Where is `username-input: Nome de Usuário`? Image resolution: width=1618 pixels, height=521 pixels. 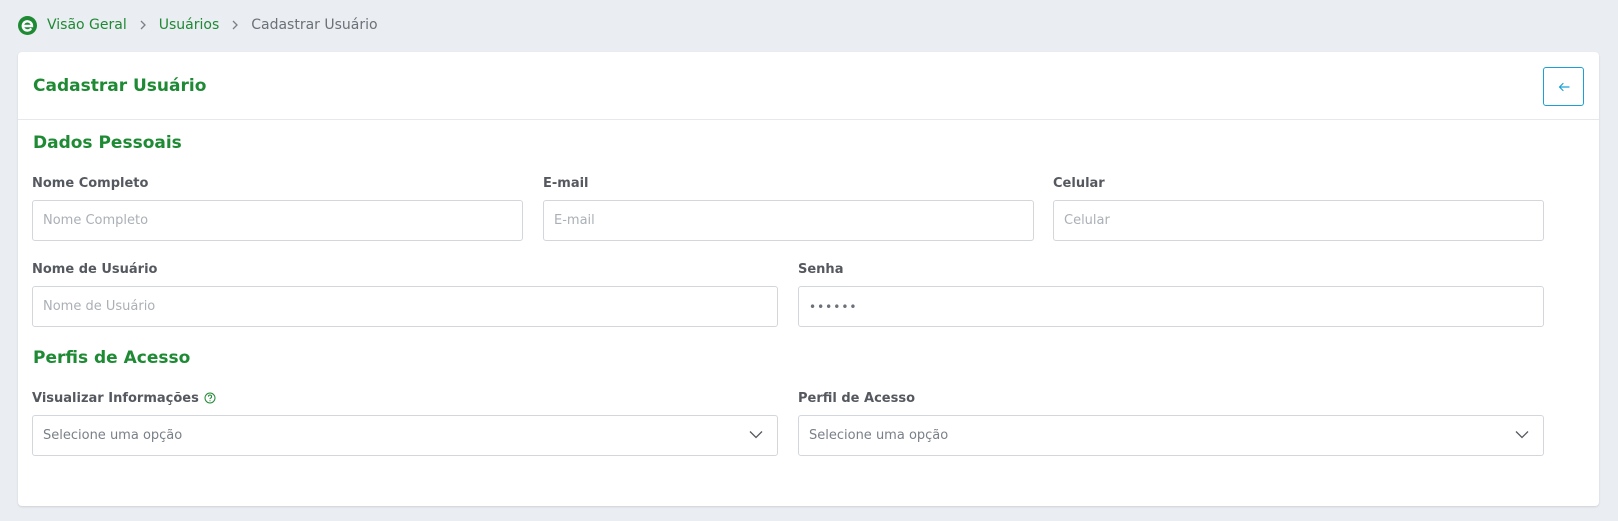 username-input: Nome de Usuário is located at coordinates (405, 306).